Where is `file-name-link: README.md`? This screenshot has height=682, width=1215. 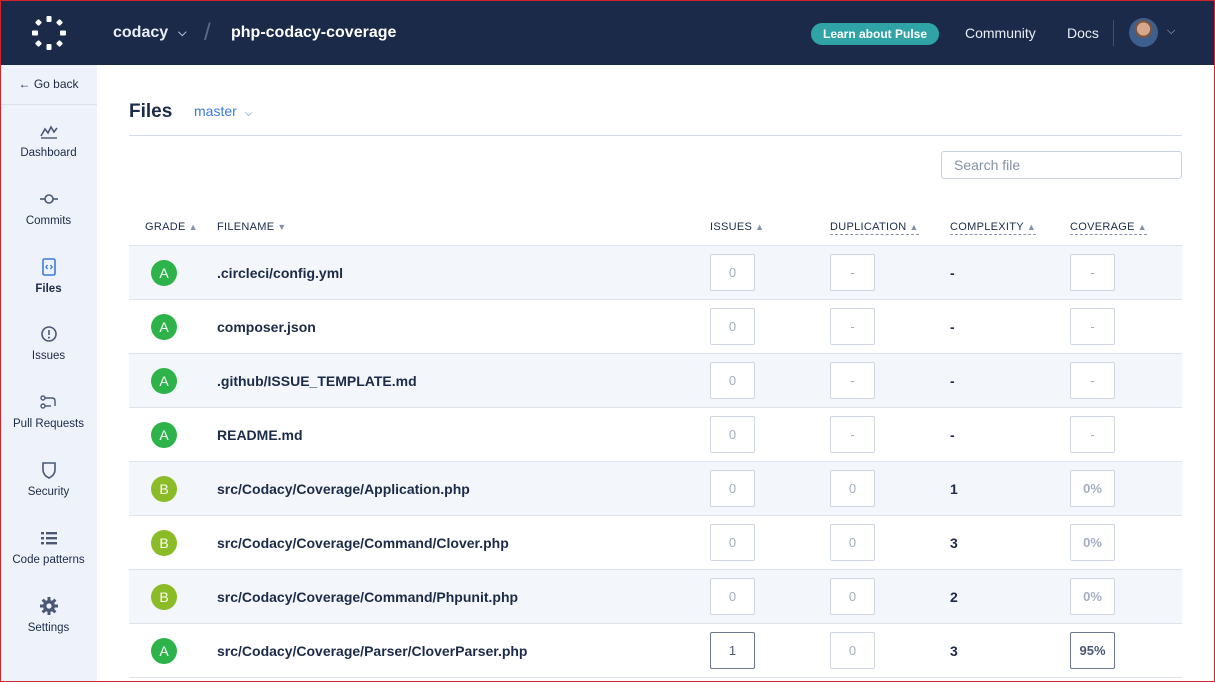
file-name-link: README.md is located at coordinates (260, 435).